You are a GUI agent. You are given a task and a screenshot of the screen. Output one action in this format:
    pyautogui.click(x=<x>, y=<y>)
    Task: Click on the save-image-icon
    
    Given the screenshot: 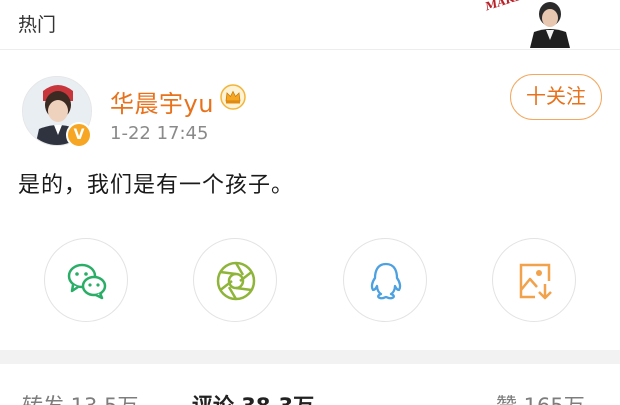 What is the action you would take?
    pyautogui.click(x=535, y=281)
    